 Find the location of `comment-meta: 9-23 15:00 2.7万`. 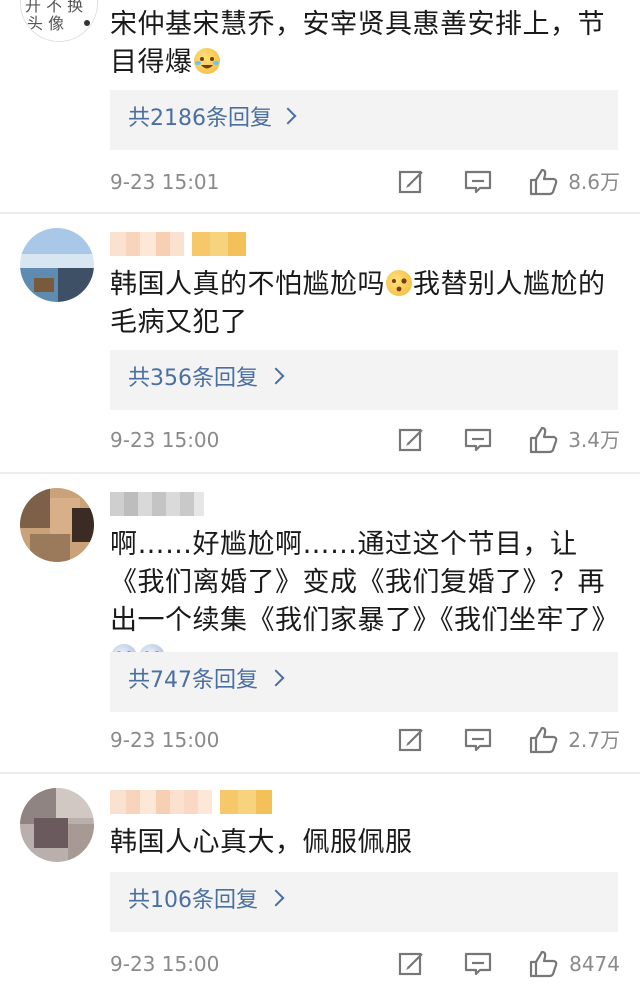

comment-meta: 9-23 15:00 2.7万 is located at coordinates (365, 740).